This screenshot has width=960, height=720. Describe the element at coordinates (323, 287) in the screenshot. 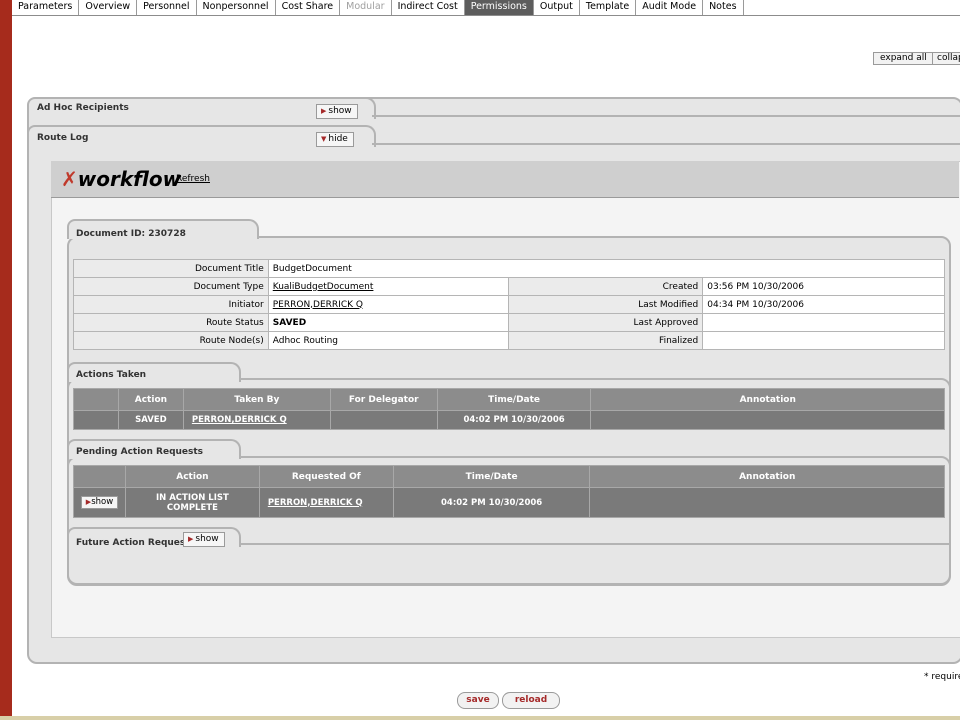

I see `doc-type-link: KualiBudgetDocument` at that location.